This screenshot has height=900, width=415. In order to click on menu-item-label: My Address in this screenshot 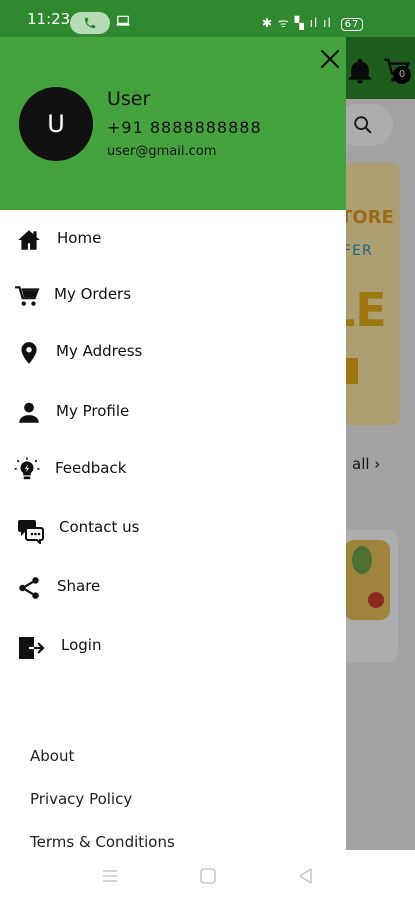, I will do `click(99, 351)`.